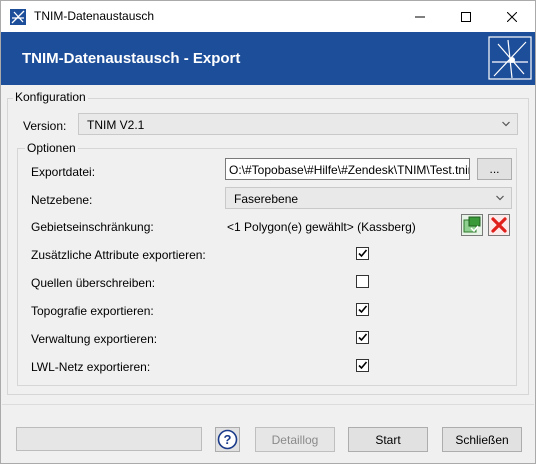 The width and height of the screenshot is (536, 464). I want to click on banner-title: TNIM-Datenaustausch - Export, so click(131, 58).